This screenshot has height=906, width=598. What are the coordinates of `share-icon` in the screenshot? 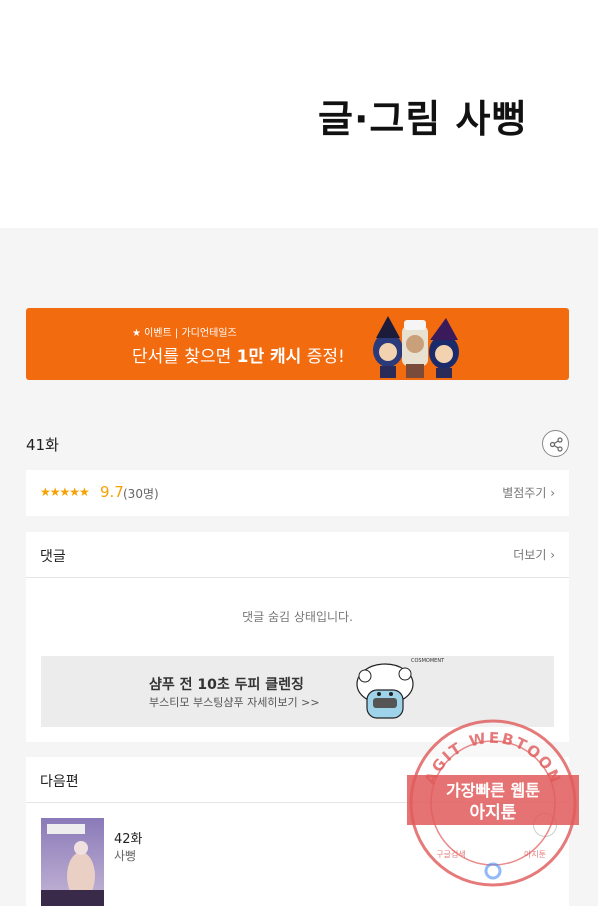 It's located at (556, 444).